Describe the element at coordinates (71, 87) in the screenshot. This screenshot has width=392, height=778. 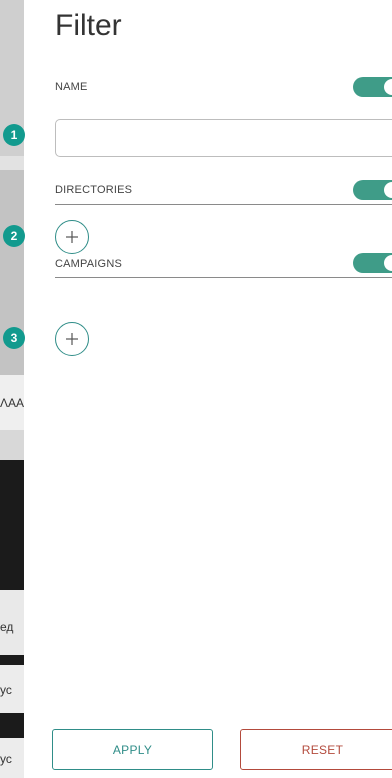
I see `name-section-label: NAME` at that location.